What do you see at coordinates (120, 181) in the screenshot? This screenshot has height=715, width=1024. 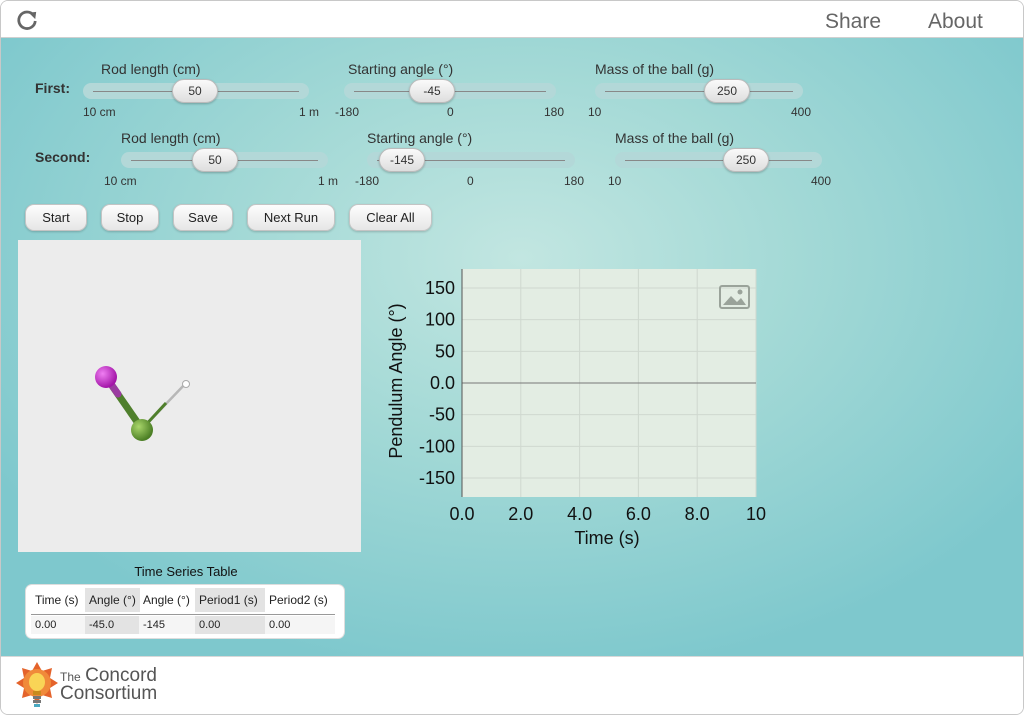 I see `second-rod-length-min: 10 cm` at bounding box center [120, 181].